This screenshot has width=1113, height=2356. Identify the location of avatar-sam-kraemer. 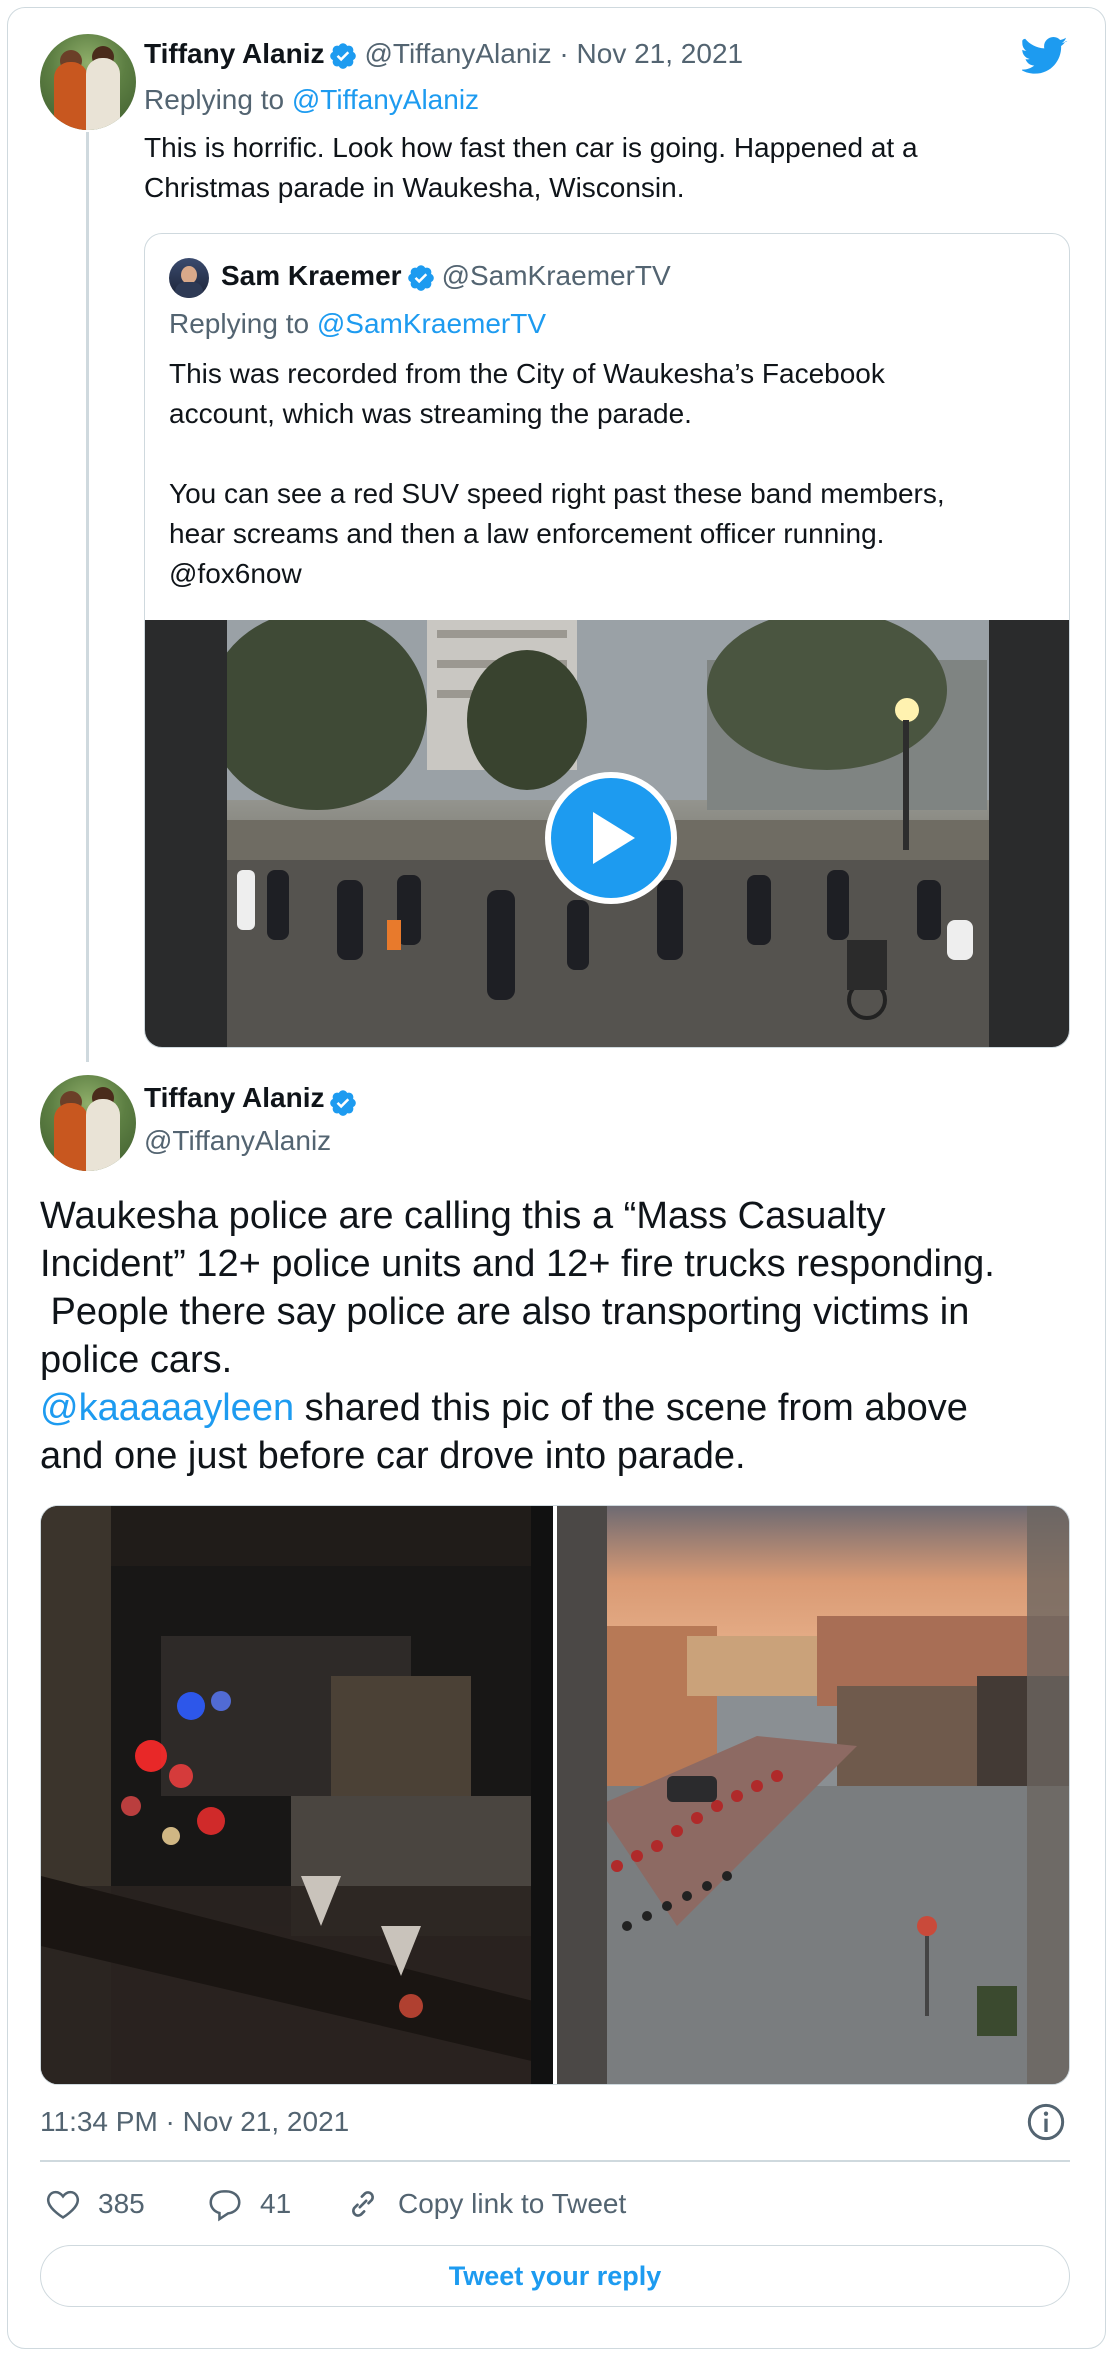
(189, 278).